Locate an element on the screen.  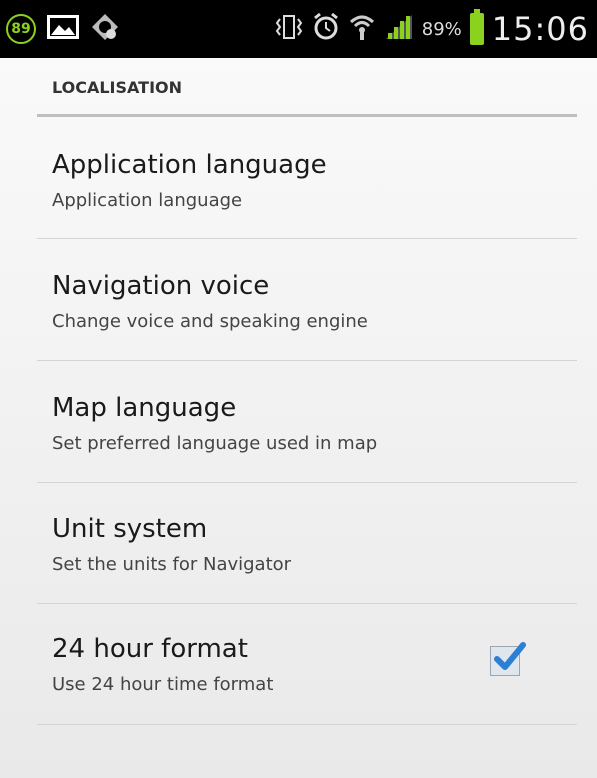
checkmark-icon is located at coordinates (510, 656).